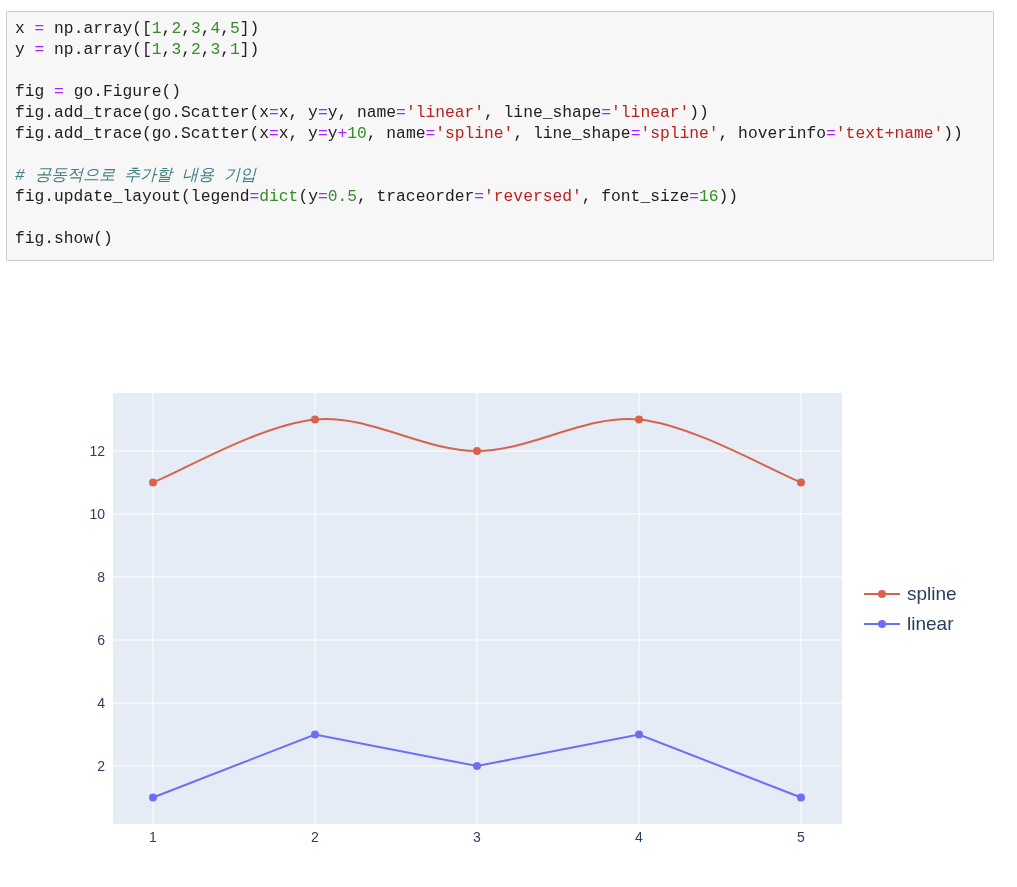 The width and height of the screenshot is (1017, 887). Describe the element at coordinates (101, 577) in the screenshot. I see `y-axis-tick-label: 8` at that location.